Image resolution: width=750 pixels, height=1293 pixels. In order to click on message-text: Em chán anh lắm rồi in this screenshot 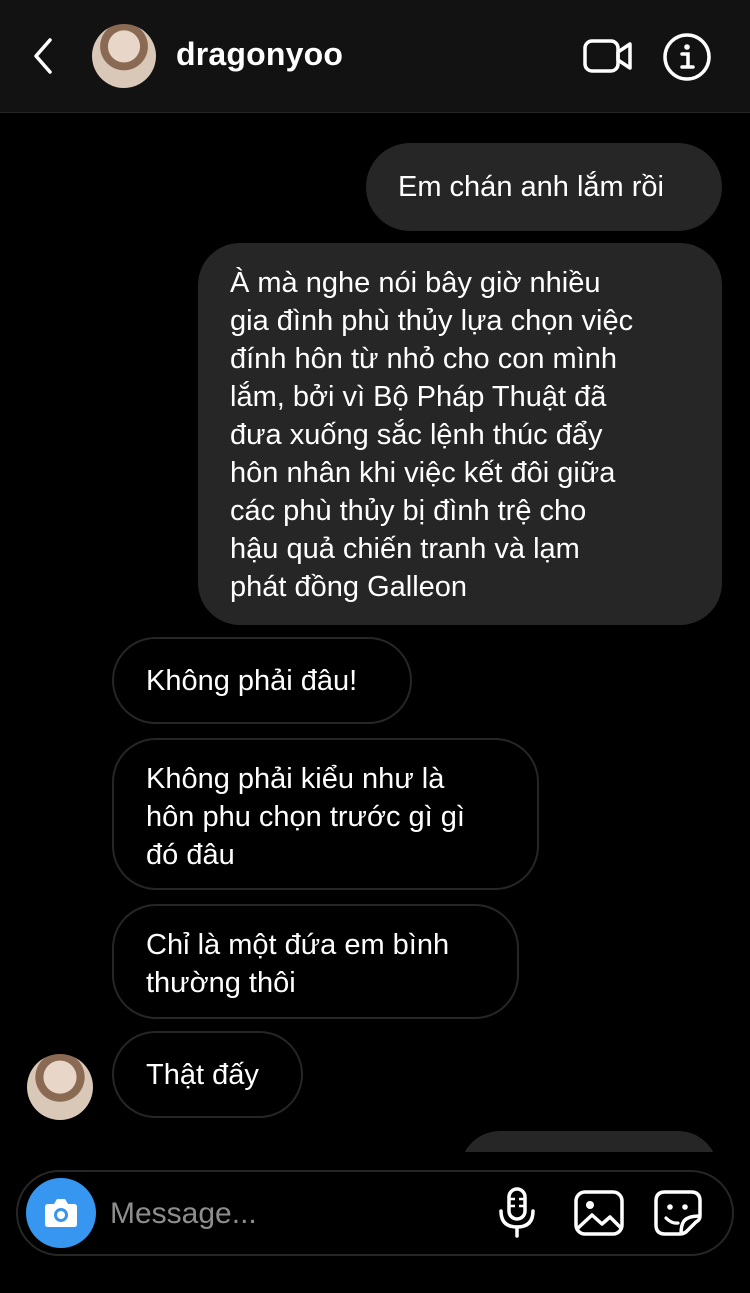, I will do `click(531, 187)`.